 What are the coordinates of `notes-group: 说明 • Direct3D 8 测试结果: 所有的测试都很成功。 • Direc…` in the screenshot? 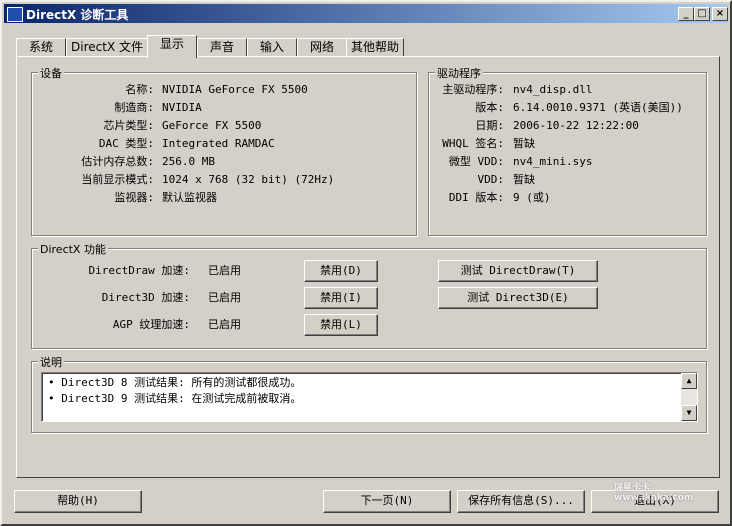 It's located at (369, 393).